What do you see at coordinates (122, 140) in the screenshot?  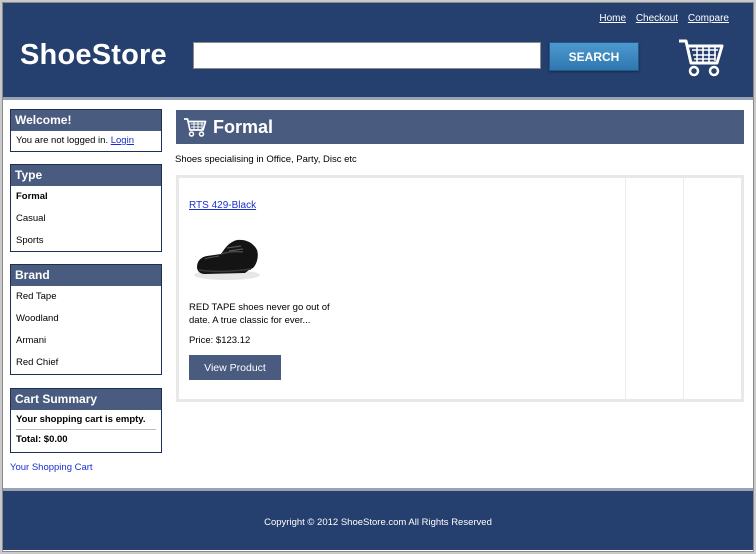 I see `login-link: Login` at bounding box center [122, 140].